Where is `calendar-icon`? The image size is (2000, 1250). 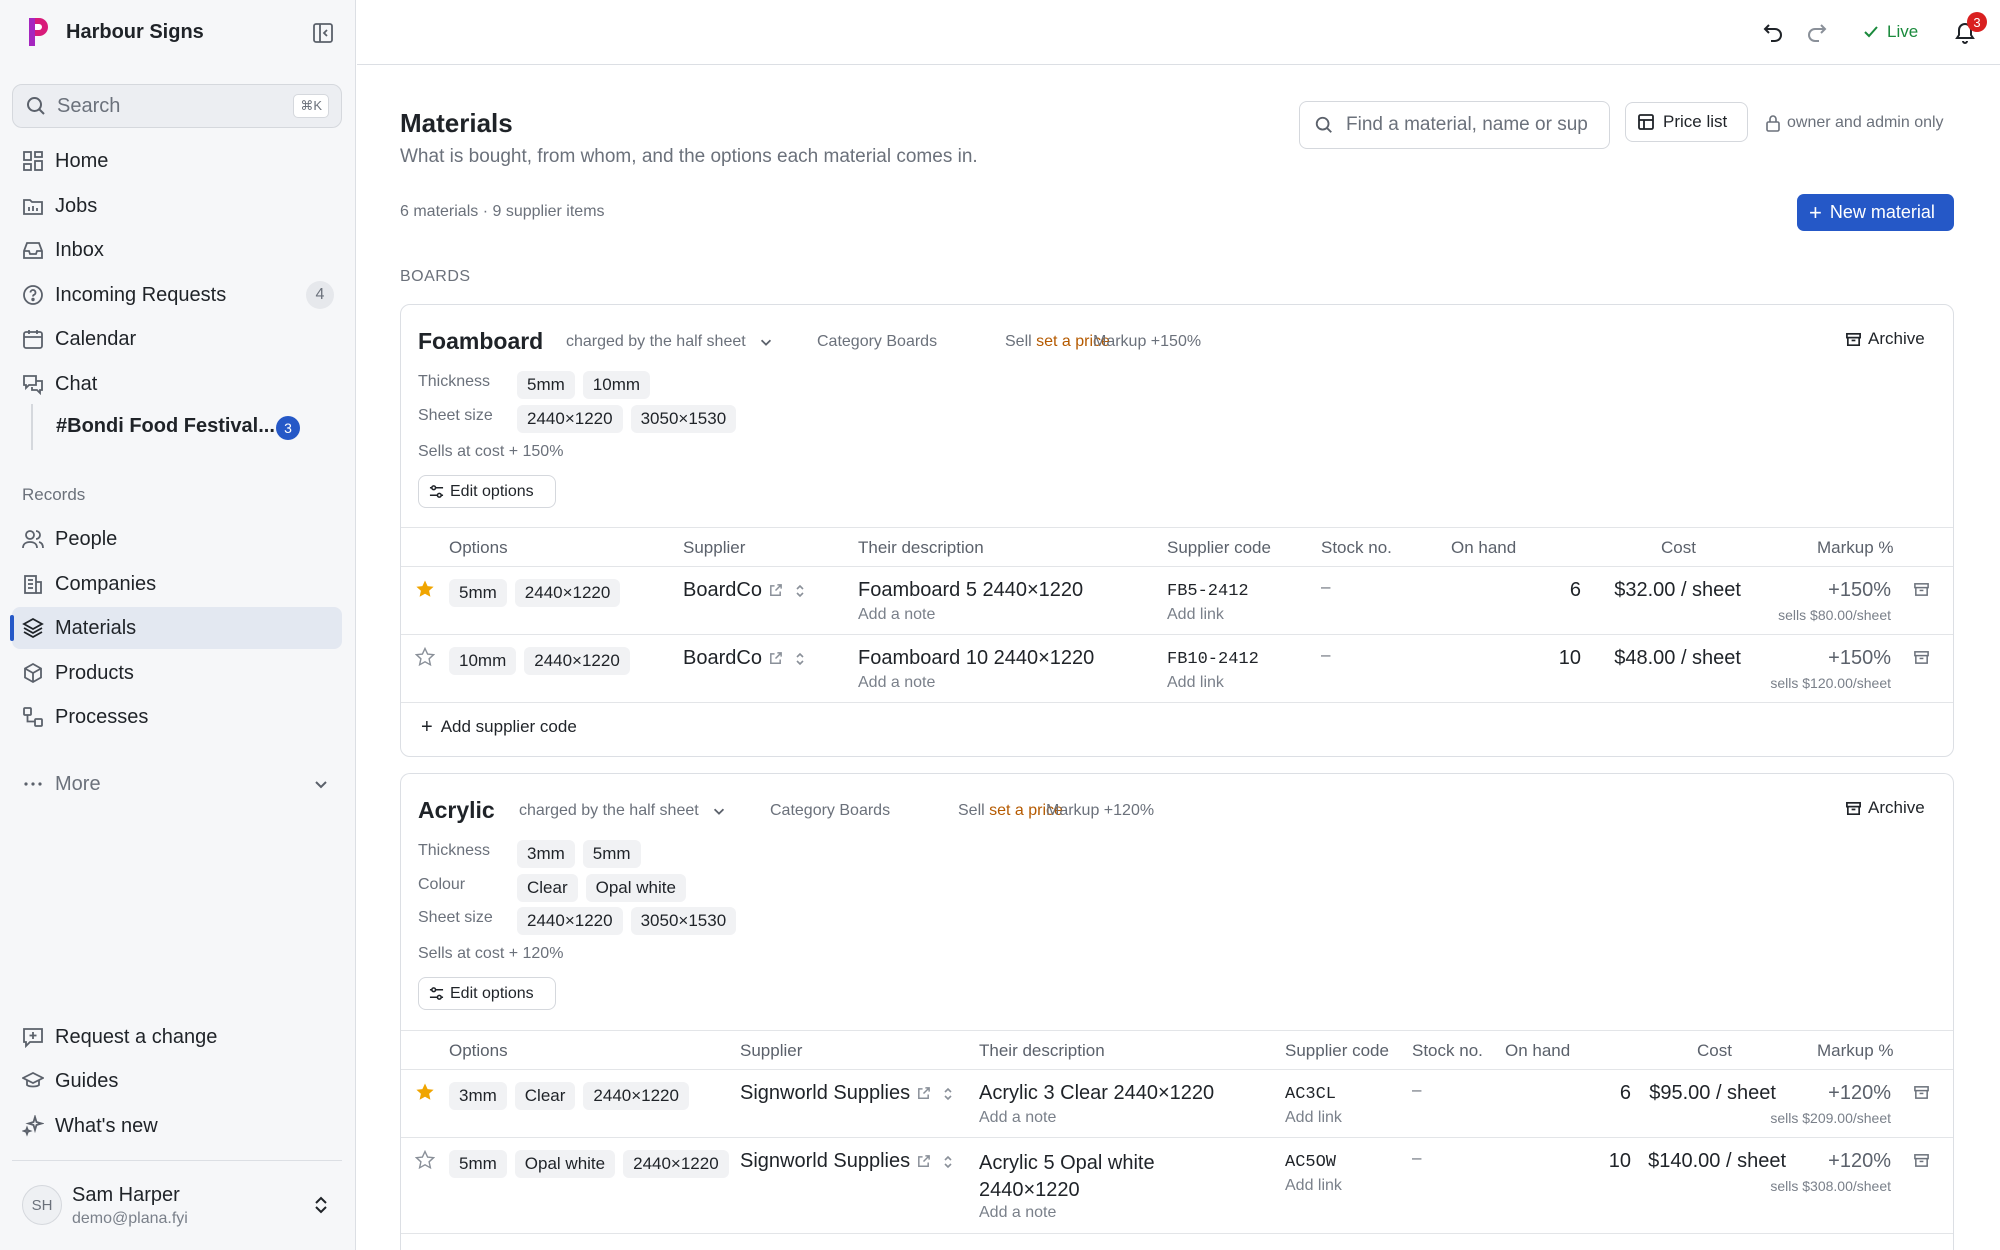
calendar-icon is located at coordinates (33, 339).